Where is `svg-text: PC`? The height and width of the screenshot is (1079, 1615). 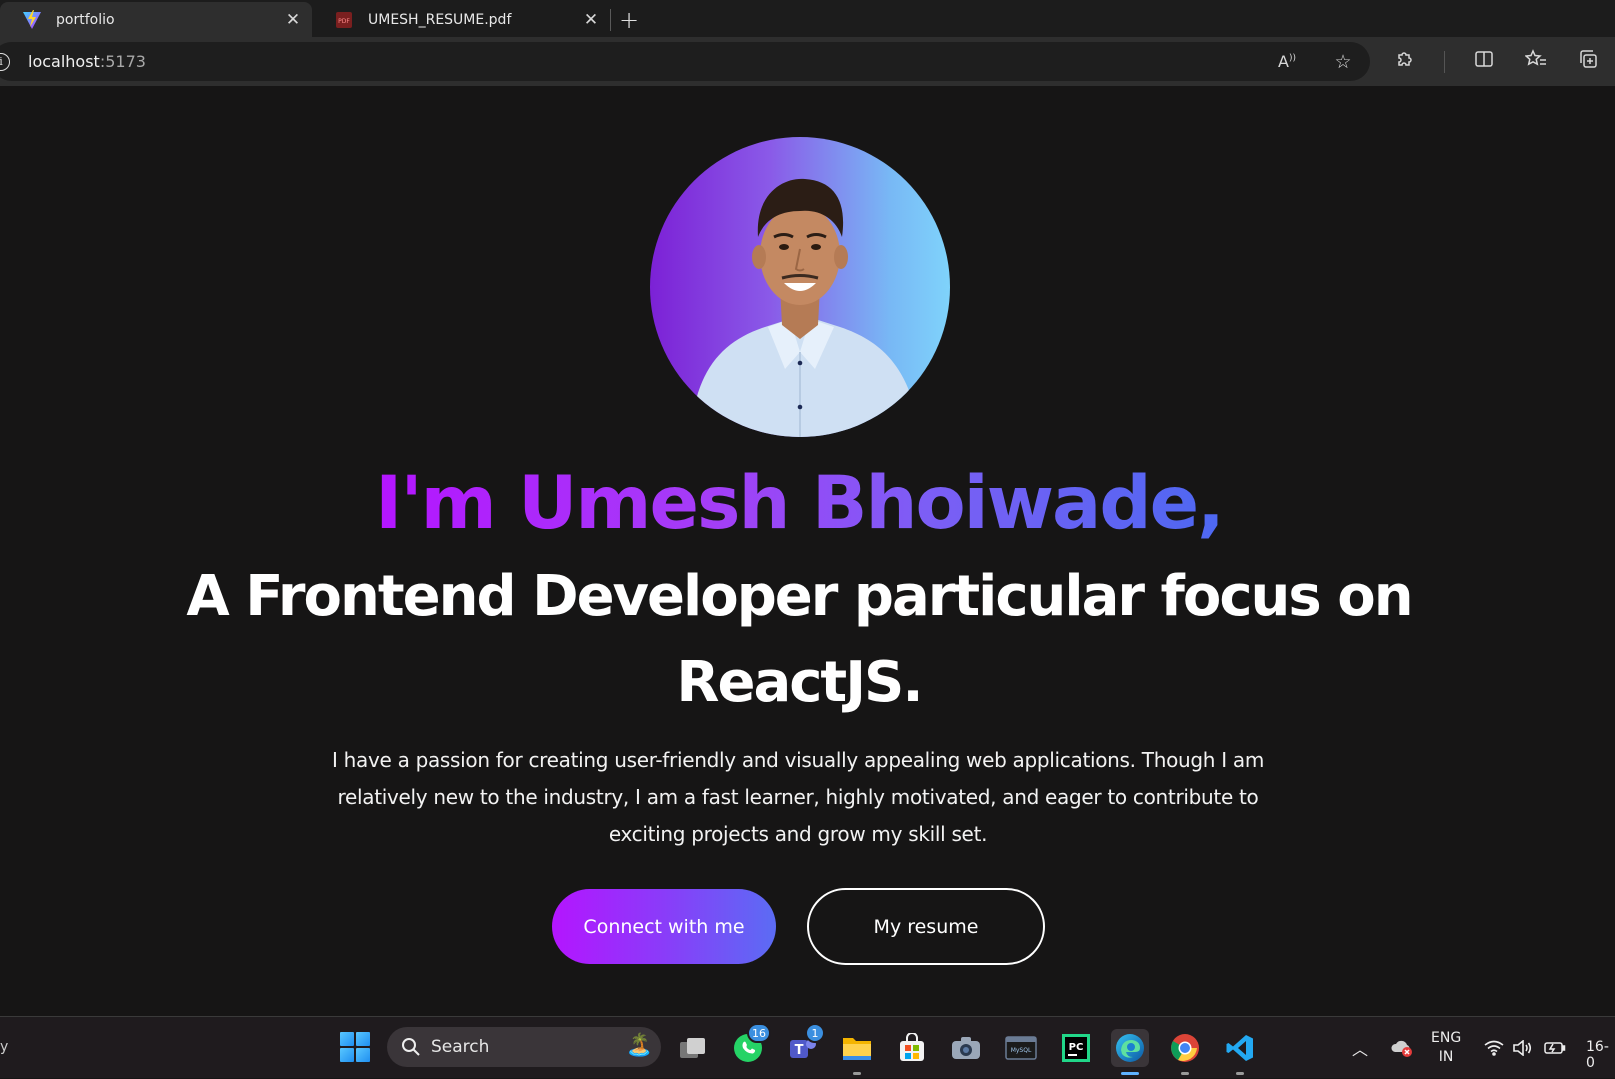 svg-text: PC is located at coordinates (1076, 1047).